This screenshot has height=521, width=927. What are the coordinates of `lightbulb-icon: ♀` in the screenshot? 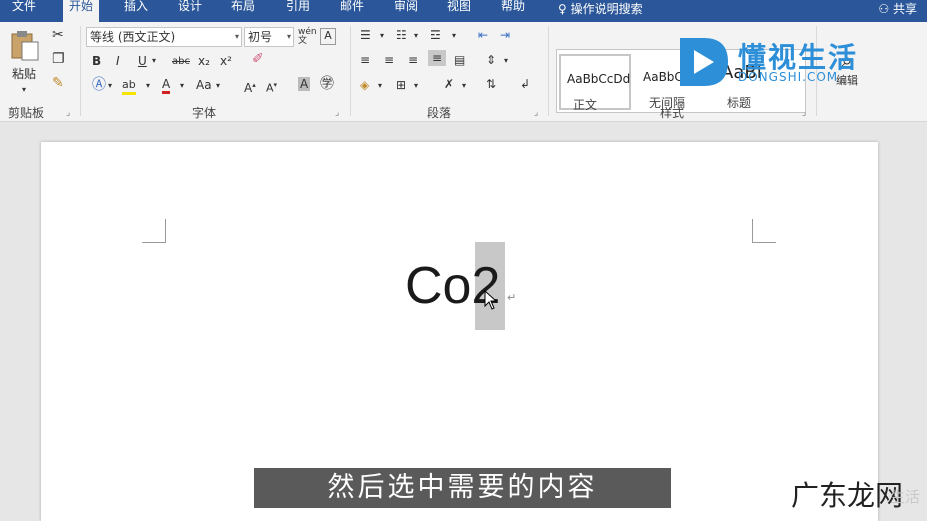 It's located at (564, 9).